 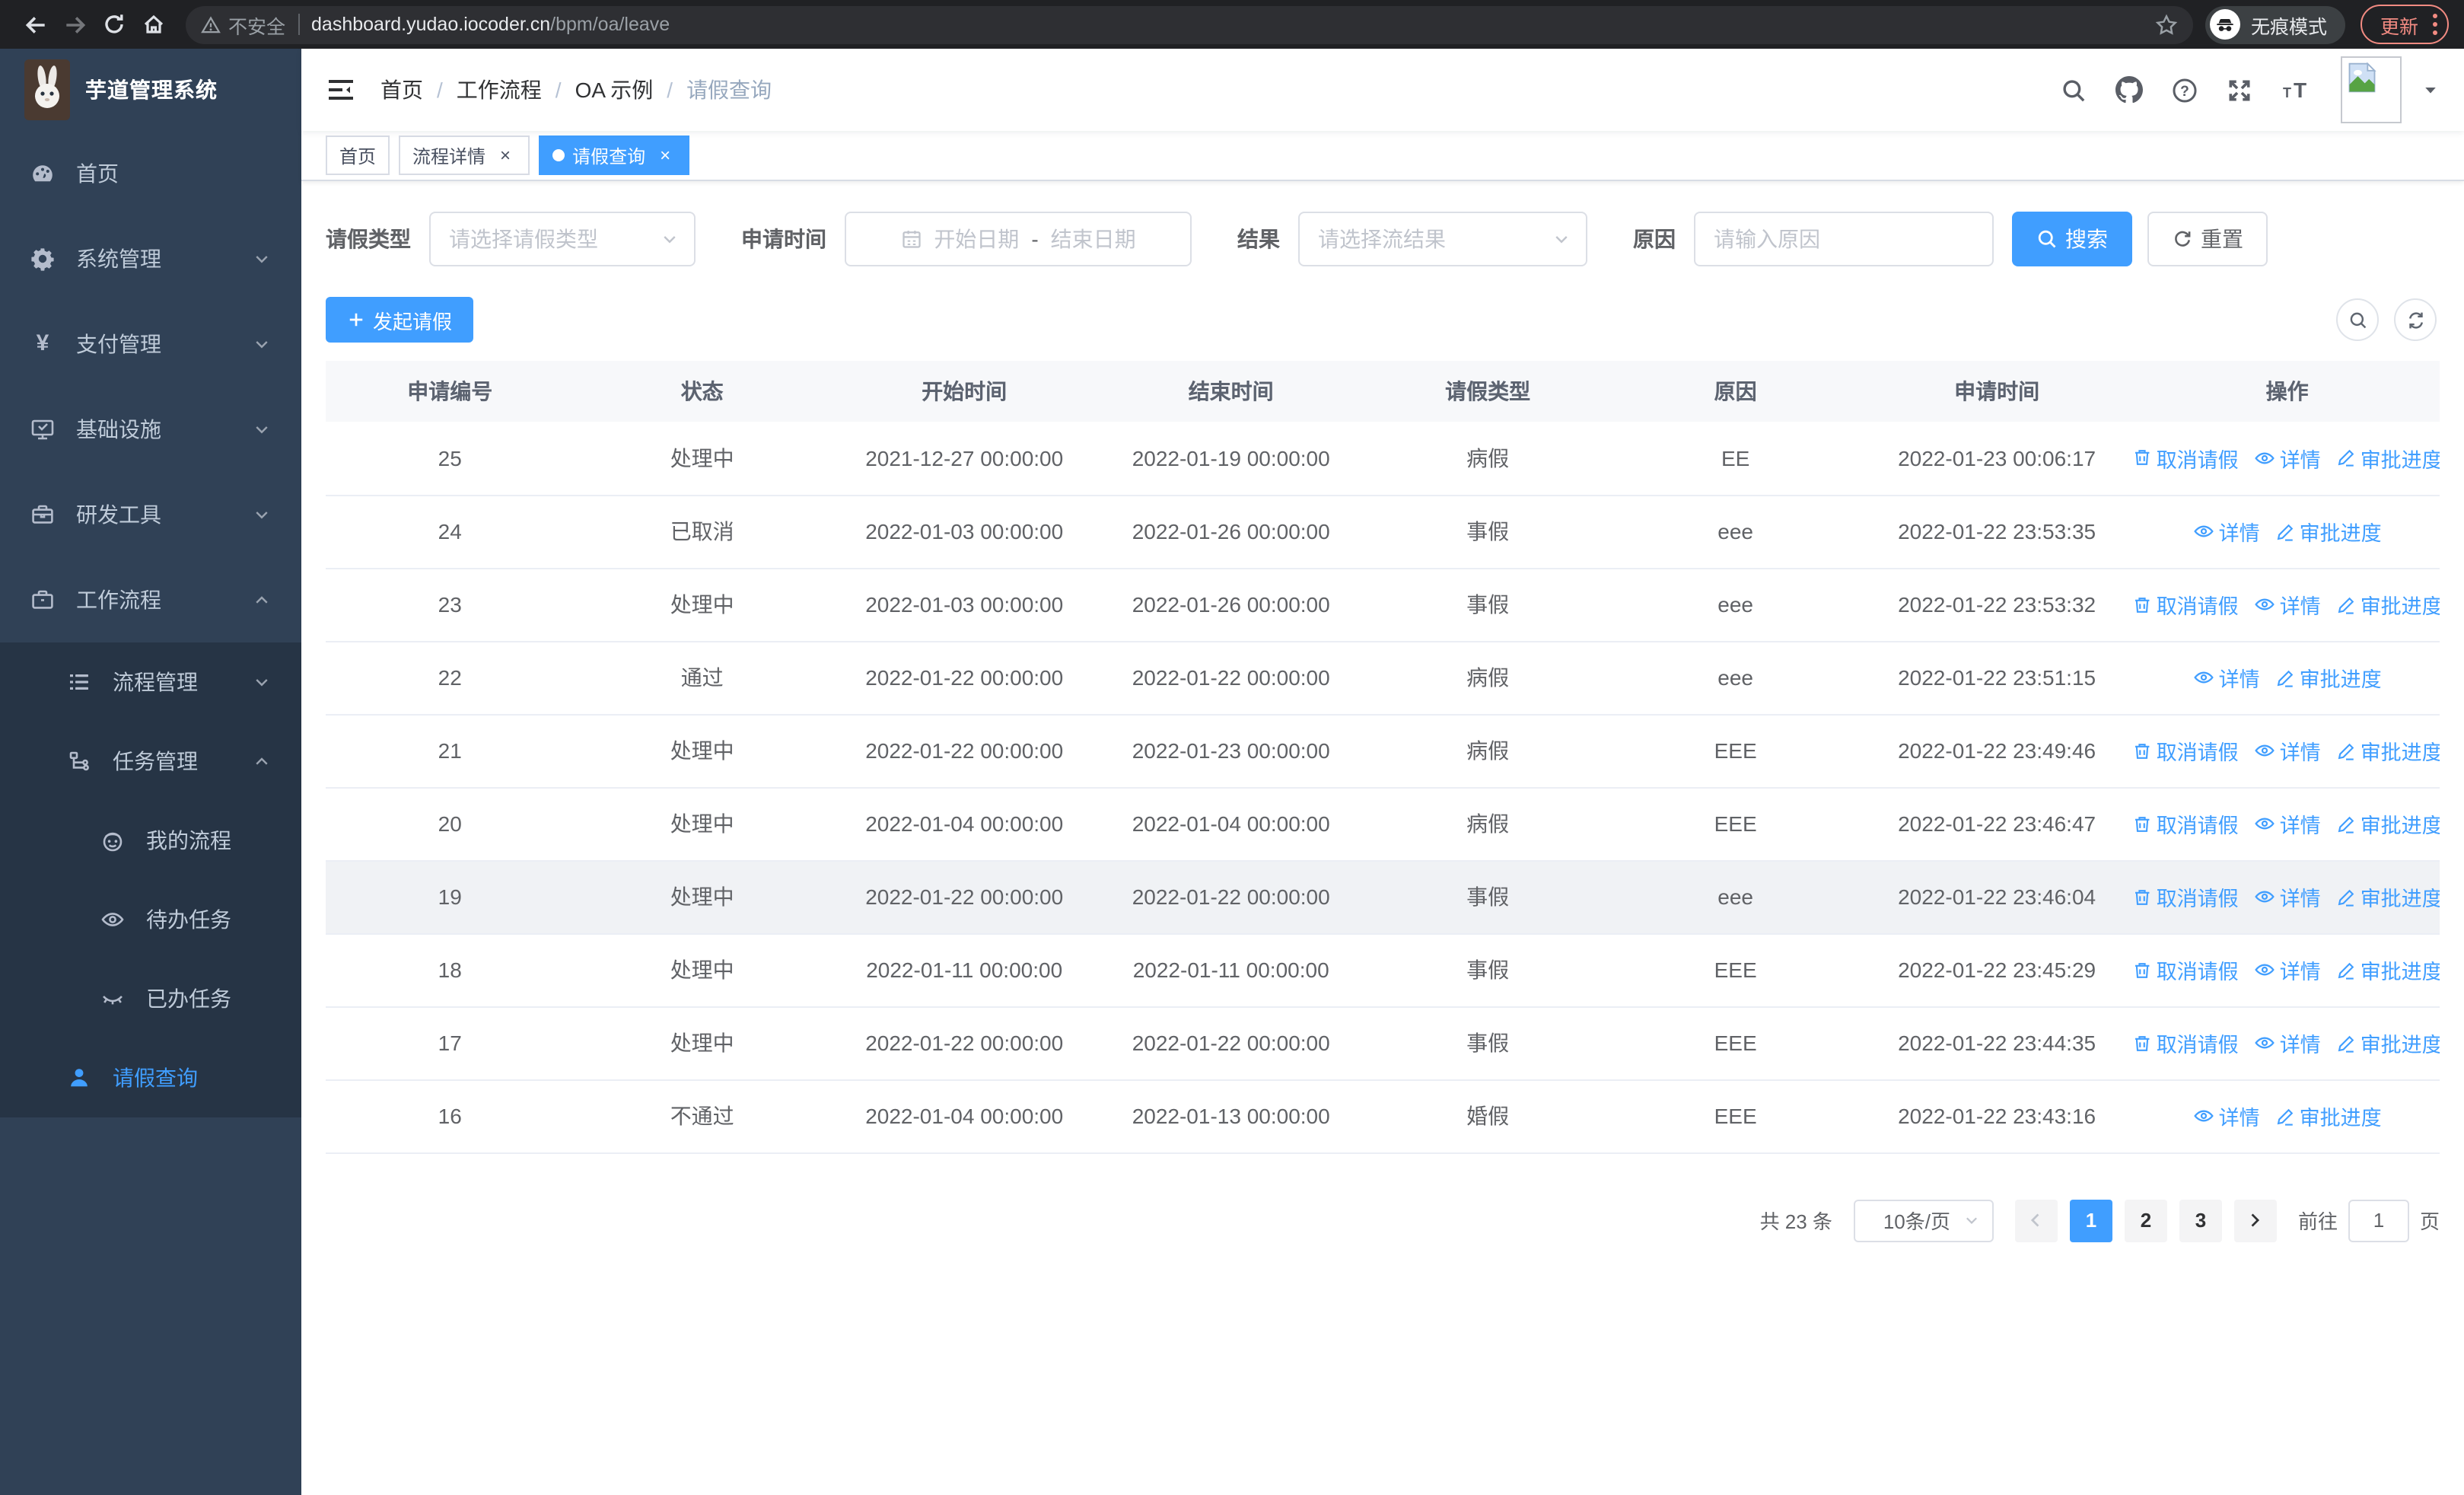 What do you see at coordinates (150, 599) in the screenshot?
I see `sidebar-item-工作流程: 工作流程` at bounding box center [150, 599].